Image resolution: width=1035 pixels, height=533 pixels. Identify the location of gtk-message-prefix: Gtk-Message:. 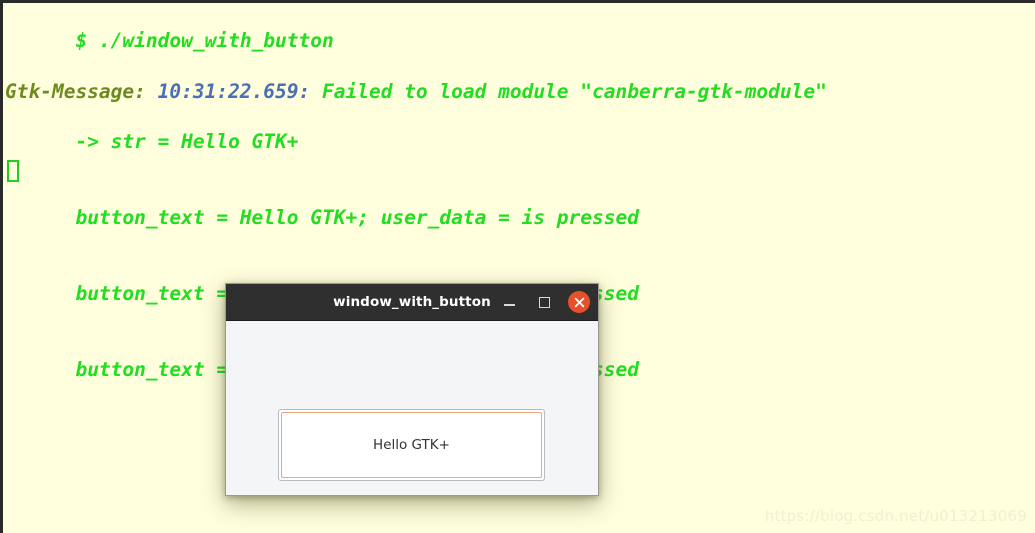
(81, 91).